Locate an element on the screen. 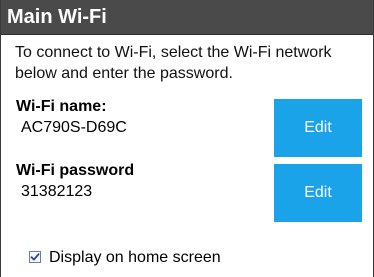 The width and height of the screenshot is (374, 277). edit-wifi-password-button: Edit is located at coordinates (318, 193).